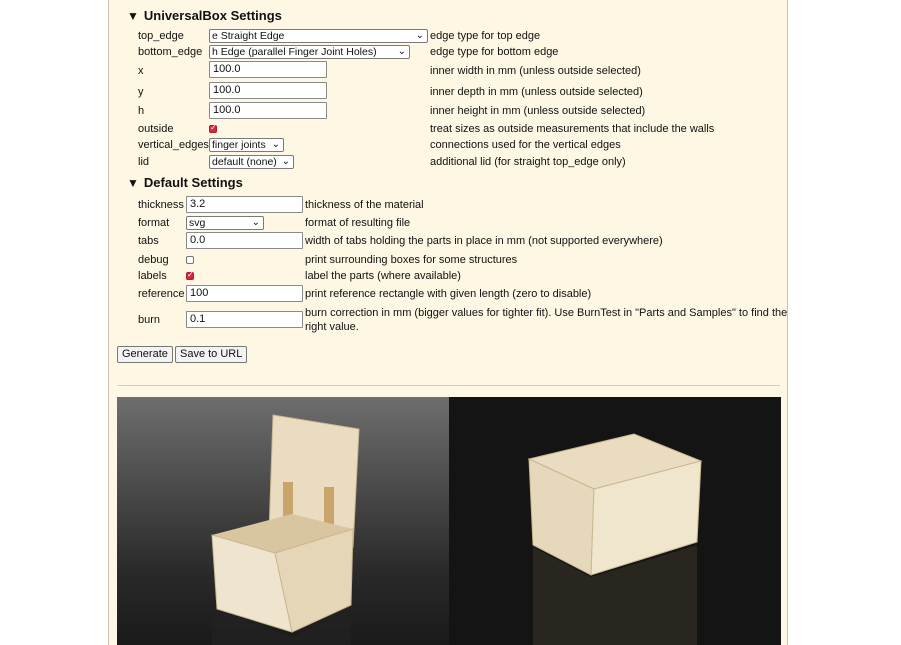 This screenshot has height=645, width=901. I want to click on default-settings-title: Default Settings, so click(193, 182).